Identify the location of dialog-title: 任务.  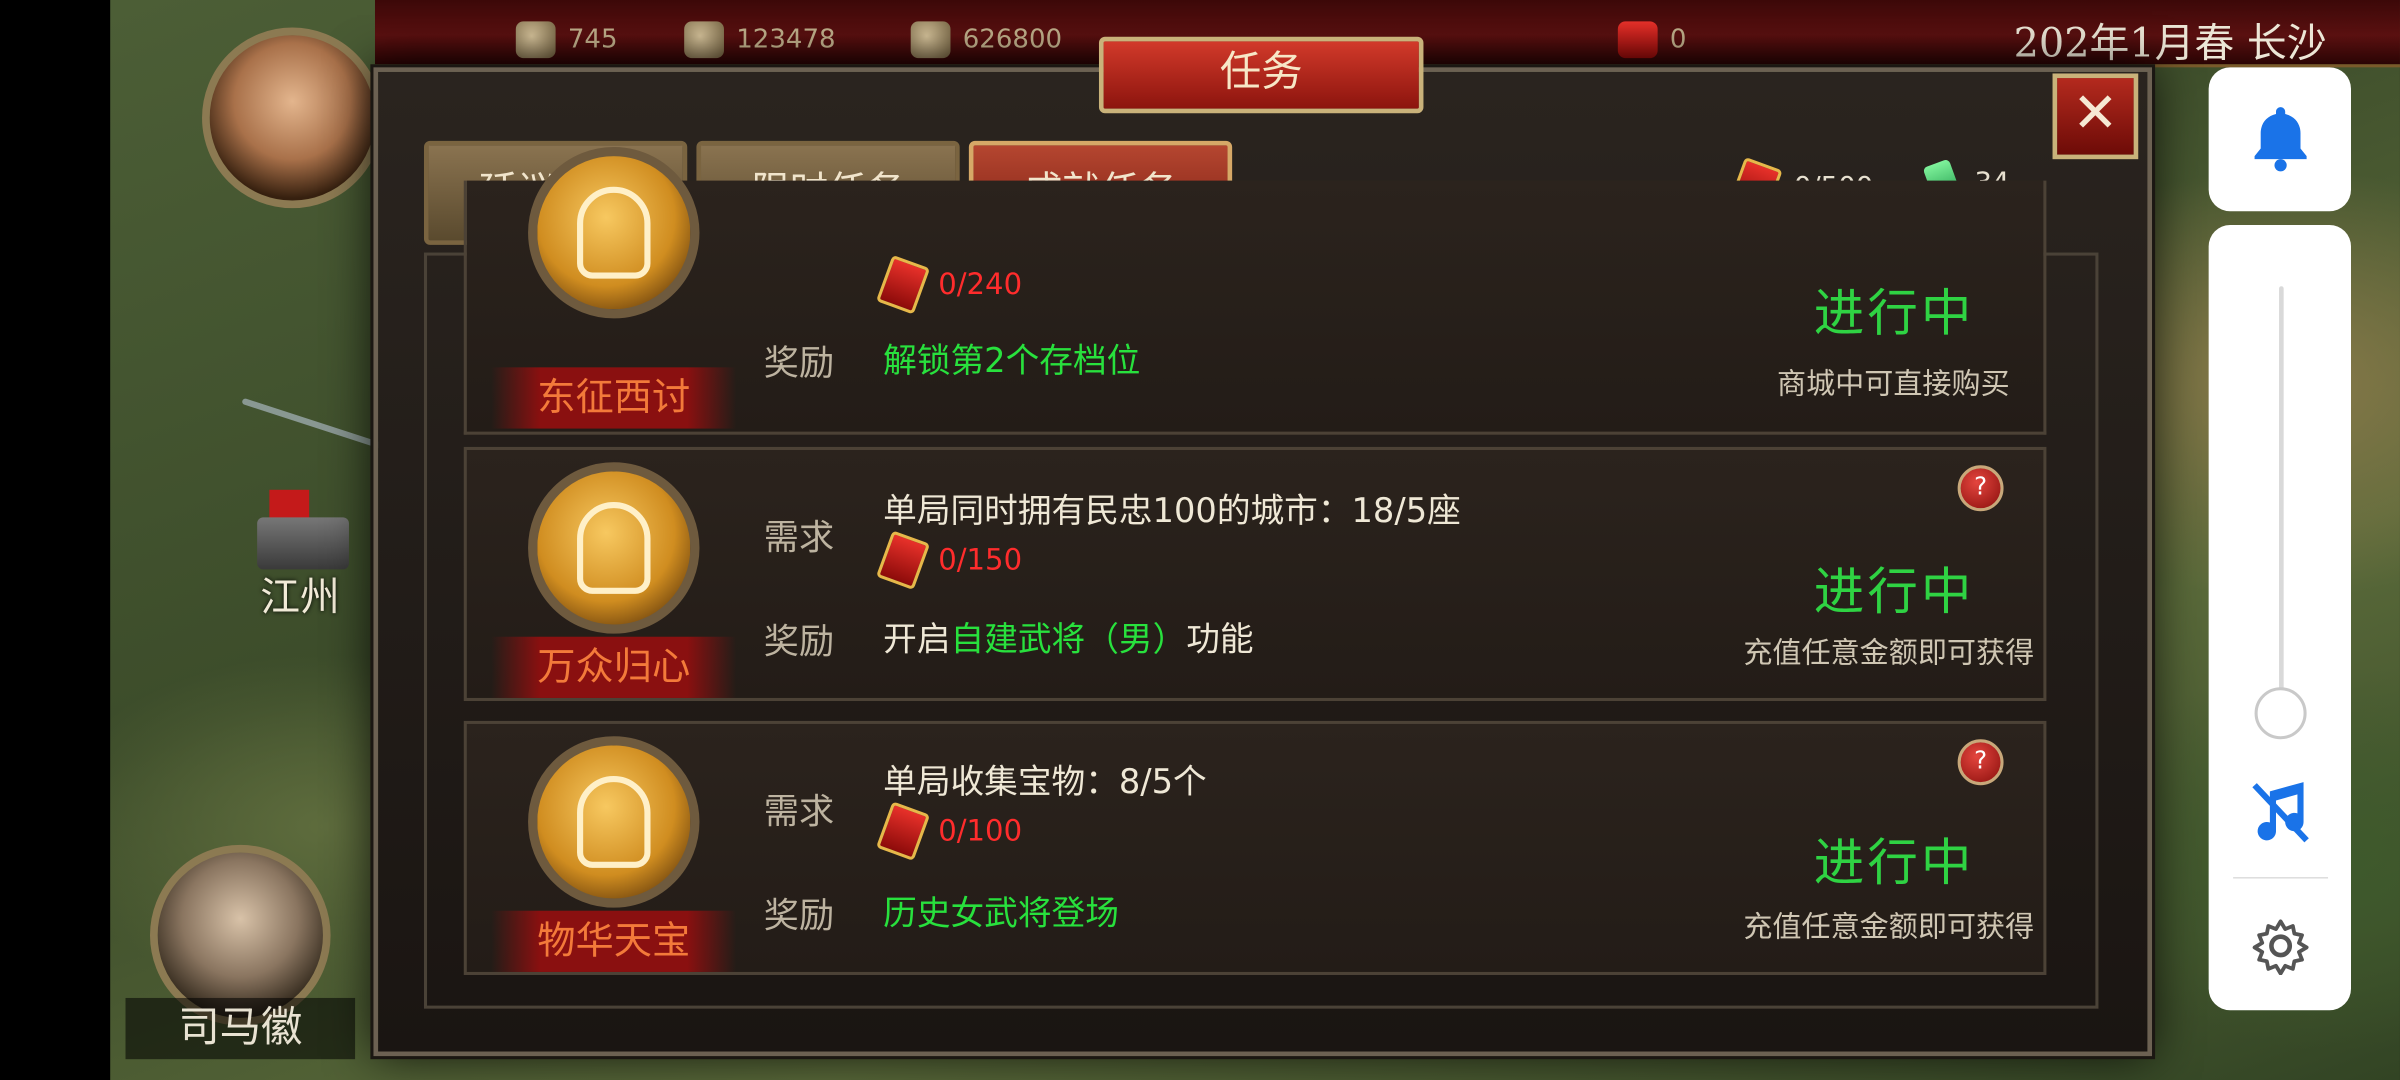
(1261, 75).